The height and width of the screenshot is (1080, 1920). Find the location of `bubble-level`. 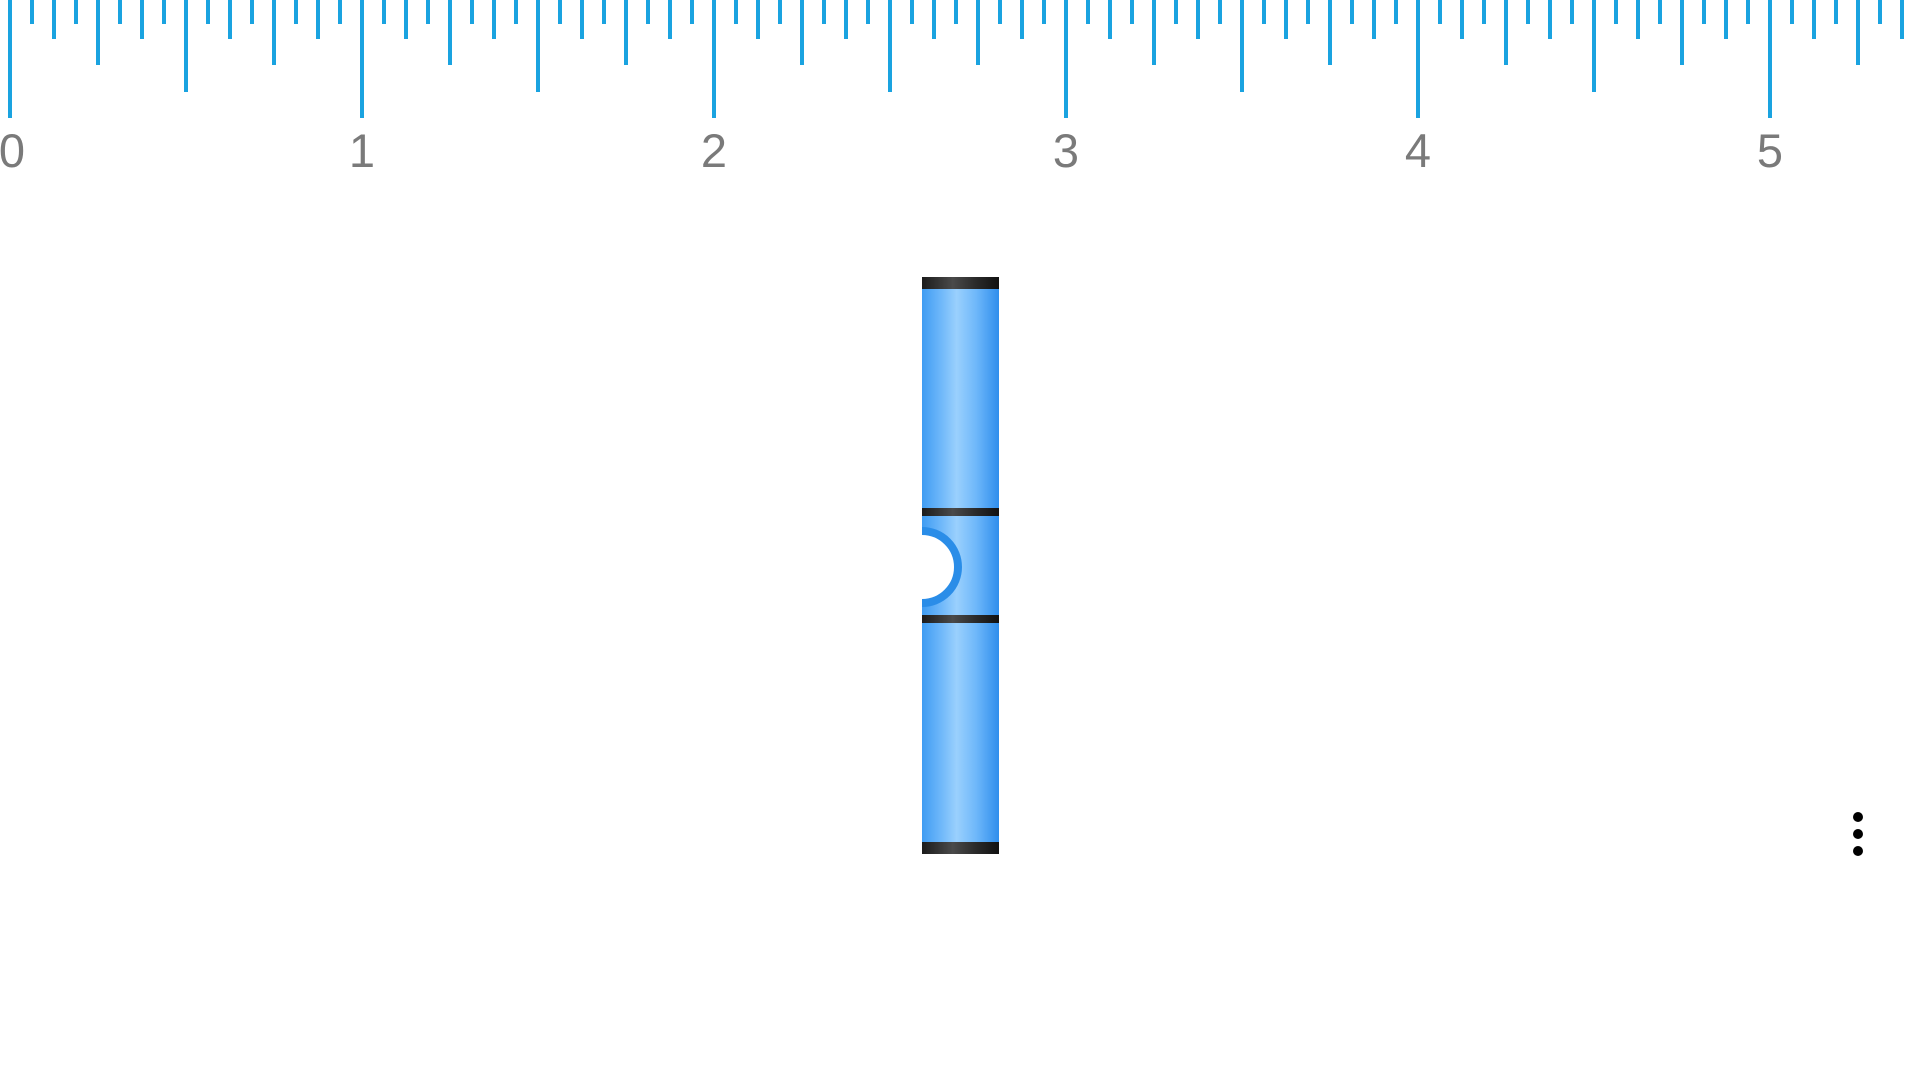

bubble-level is located at coordinates (960, 565).